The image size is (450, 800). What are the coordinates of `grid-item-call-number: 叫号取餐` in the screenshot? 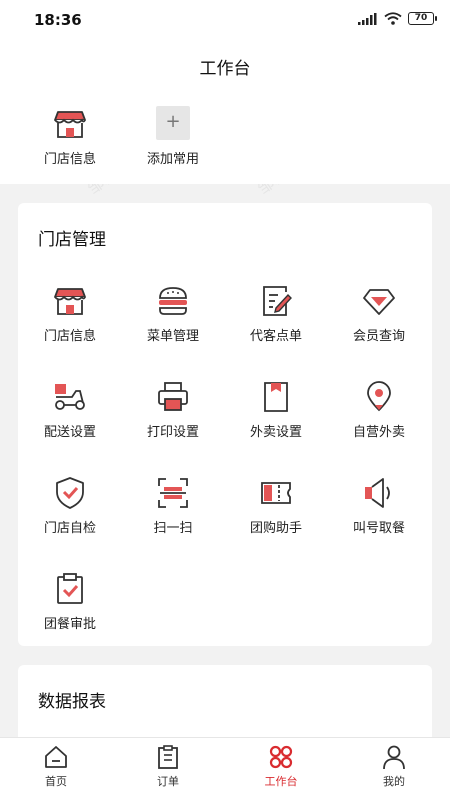 It's located at (379, 505).